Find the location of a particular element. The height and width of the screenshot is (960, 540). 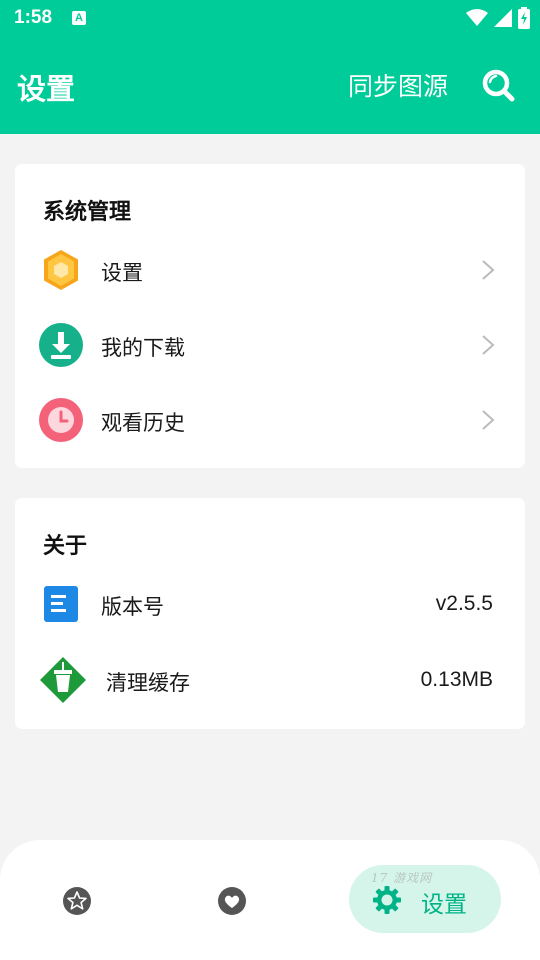

cache-size-value: 0.13MB is located at coordinates (456, 679).